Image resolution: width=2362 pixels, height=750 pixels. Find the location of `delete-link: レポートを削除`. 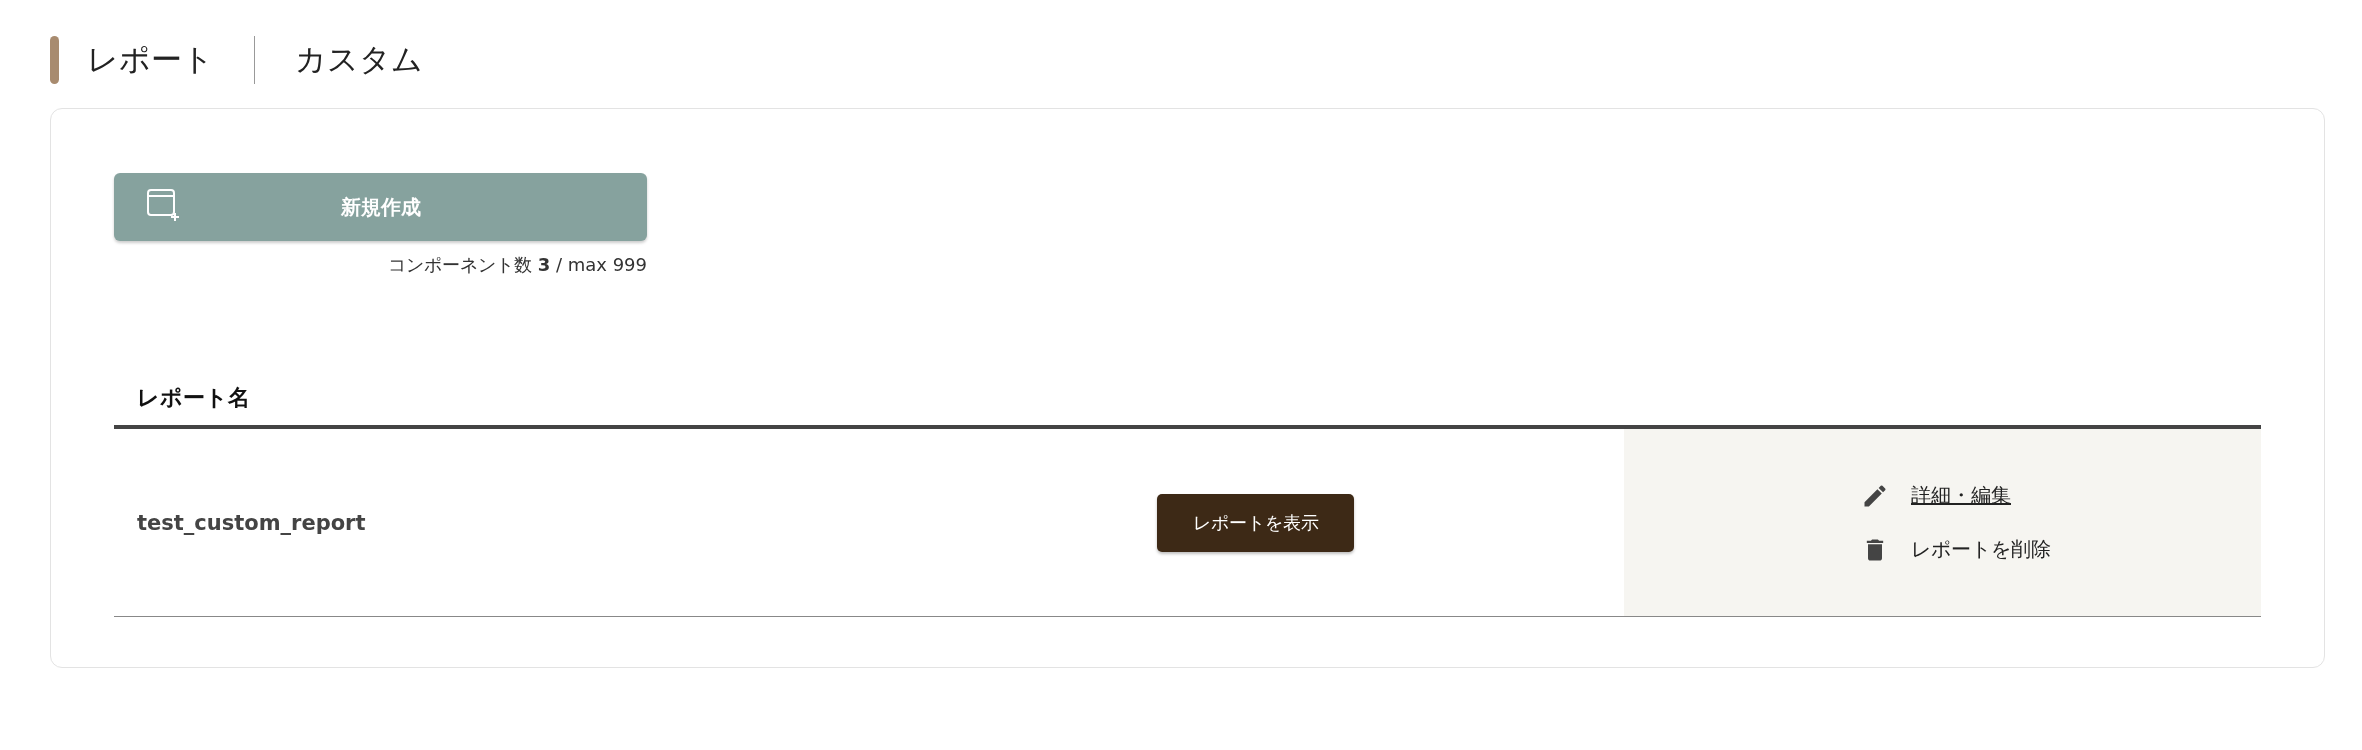

delete-link: レポートを削除 is located at coordinates (1981, 549).